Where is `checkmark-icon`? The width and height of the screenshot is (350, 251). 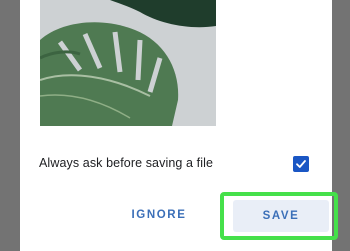
checkmark-icon is located at coordinates (301, 164).